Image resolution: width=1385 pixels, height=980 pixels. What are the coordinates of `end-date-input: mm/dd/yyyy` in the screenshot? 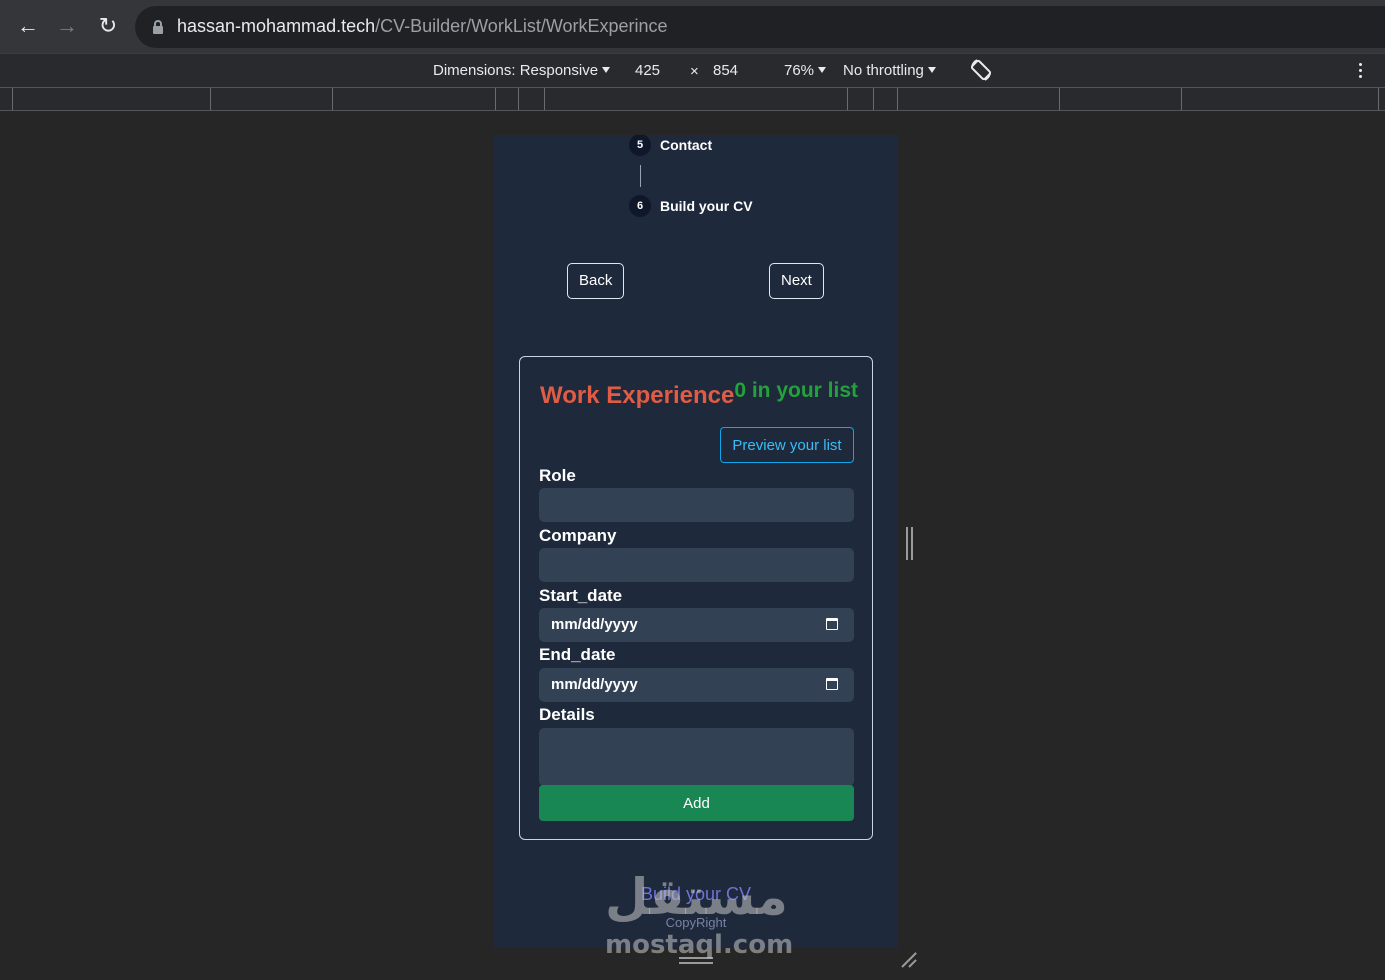 It's located at (696, 685).